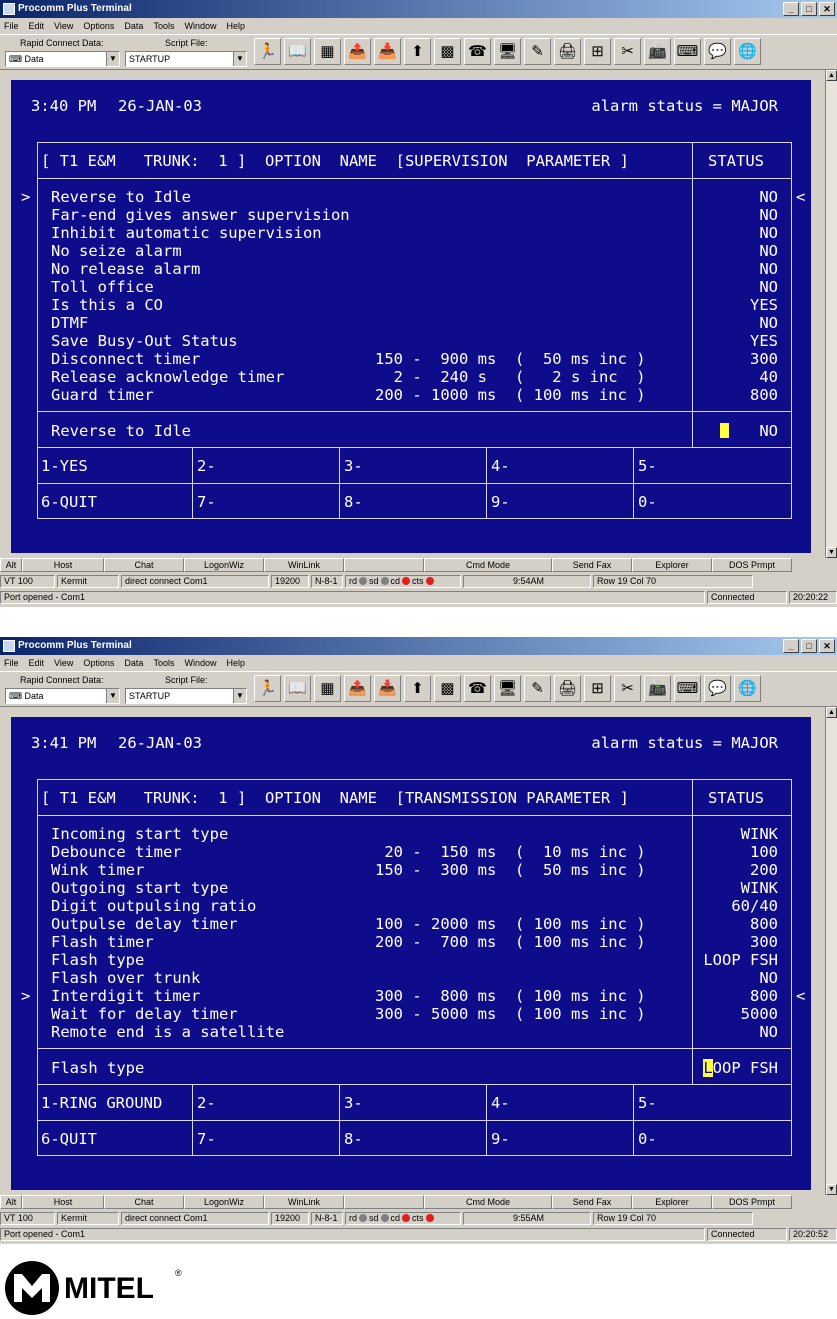 This screenshot has width=837, height=1319. I want to click on menu-item-window: Window, so click(200, 26).